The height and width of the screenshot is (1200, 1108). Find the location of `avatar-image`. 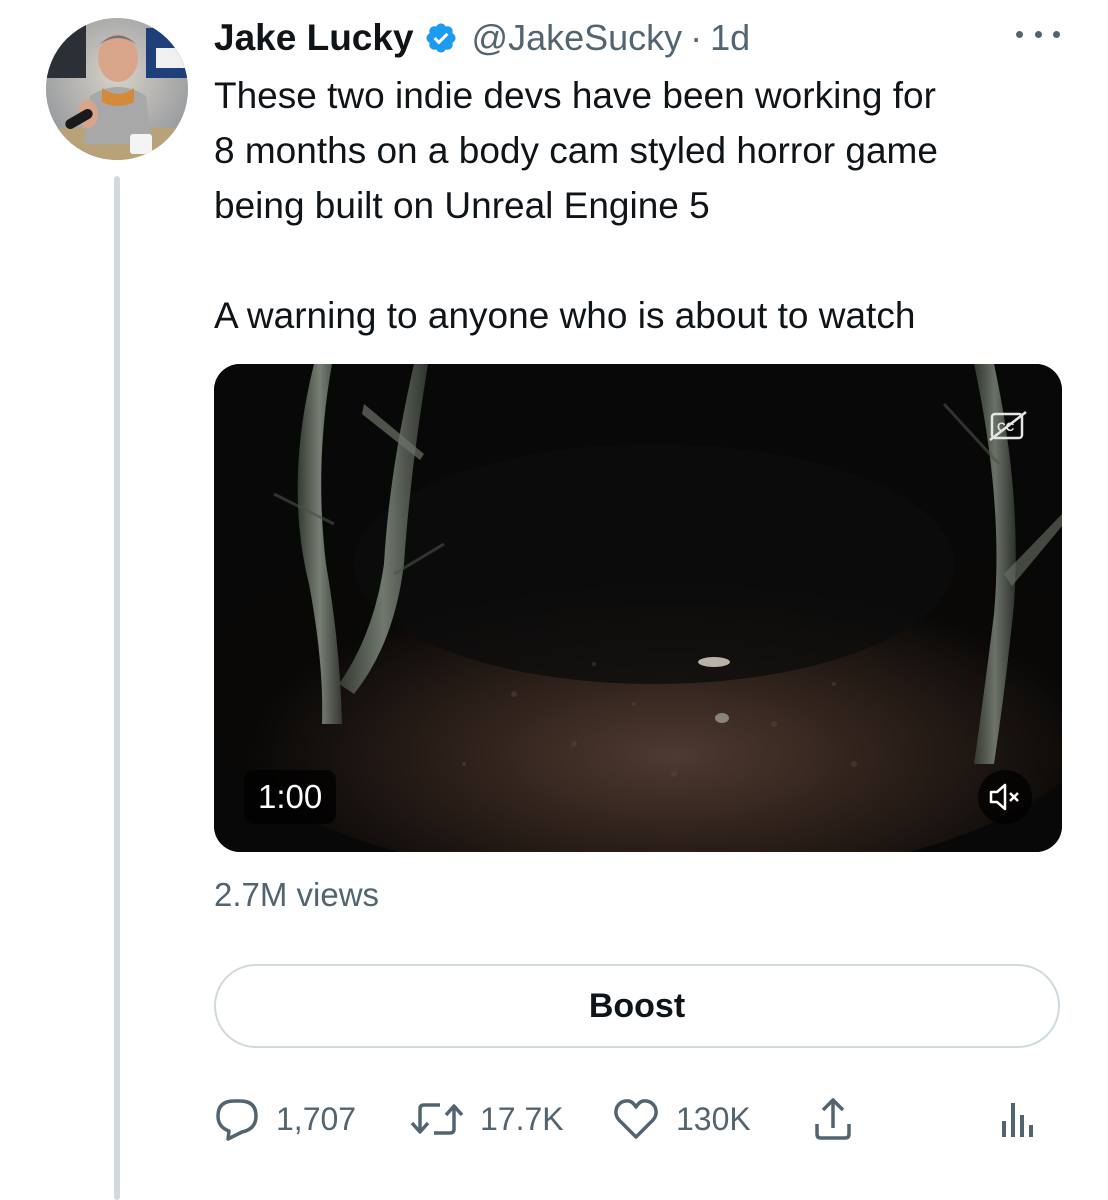

avatar-image is located at coordinates (117, 89).